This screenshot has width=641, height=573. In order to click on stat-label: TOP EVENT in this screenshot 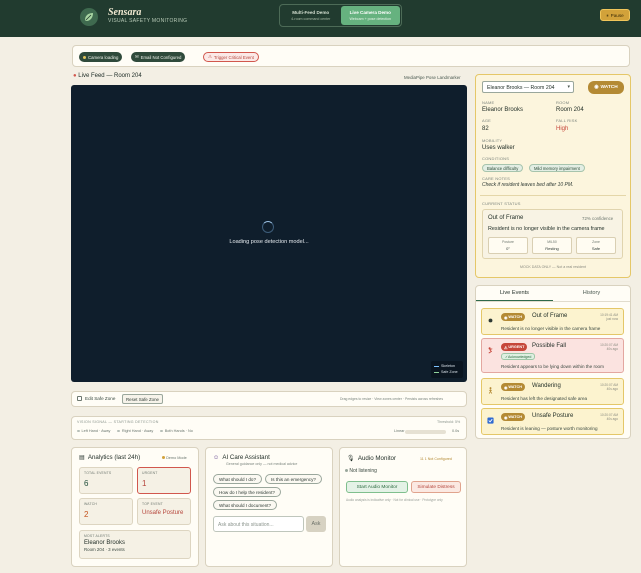, I will do `click(152, 504)`.